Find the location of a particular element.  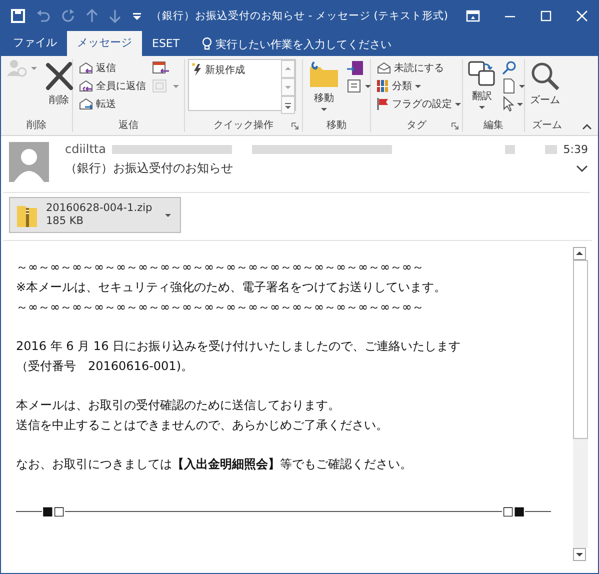

group-label: 返信 is located at coordinates (128, 125).